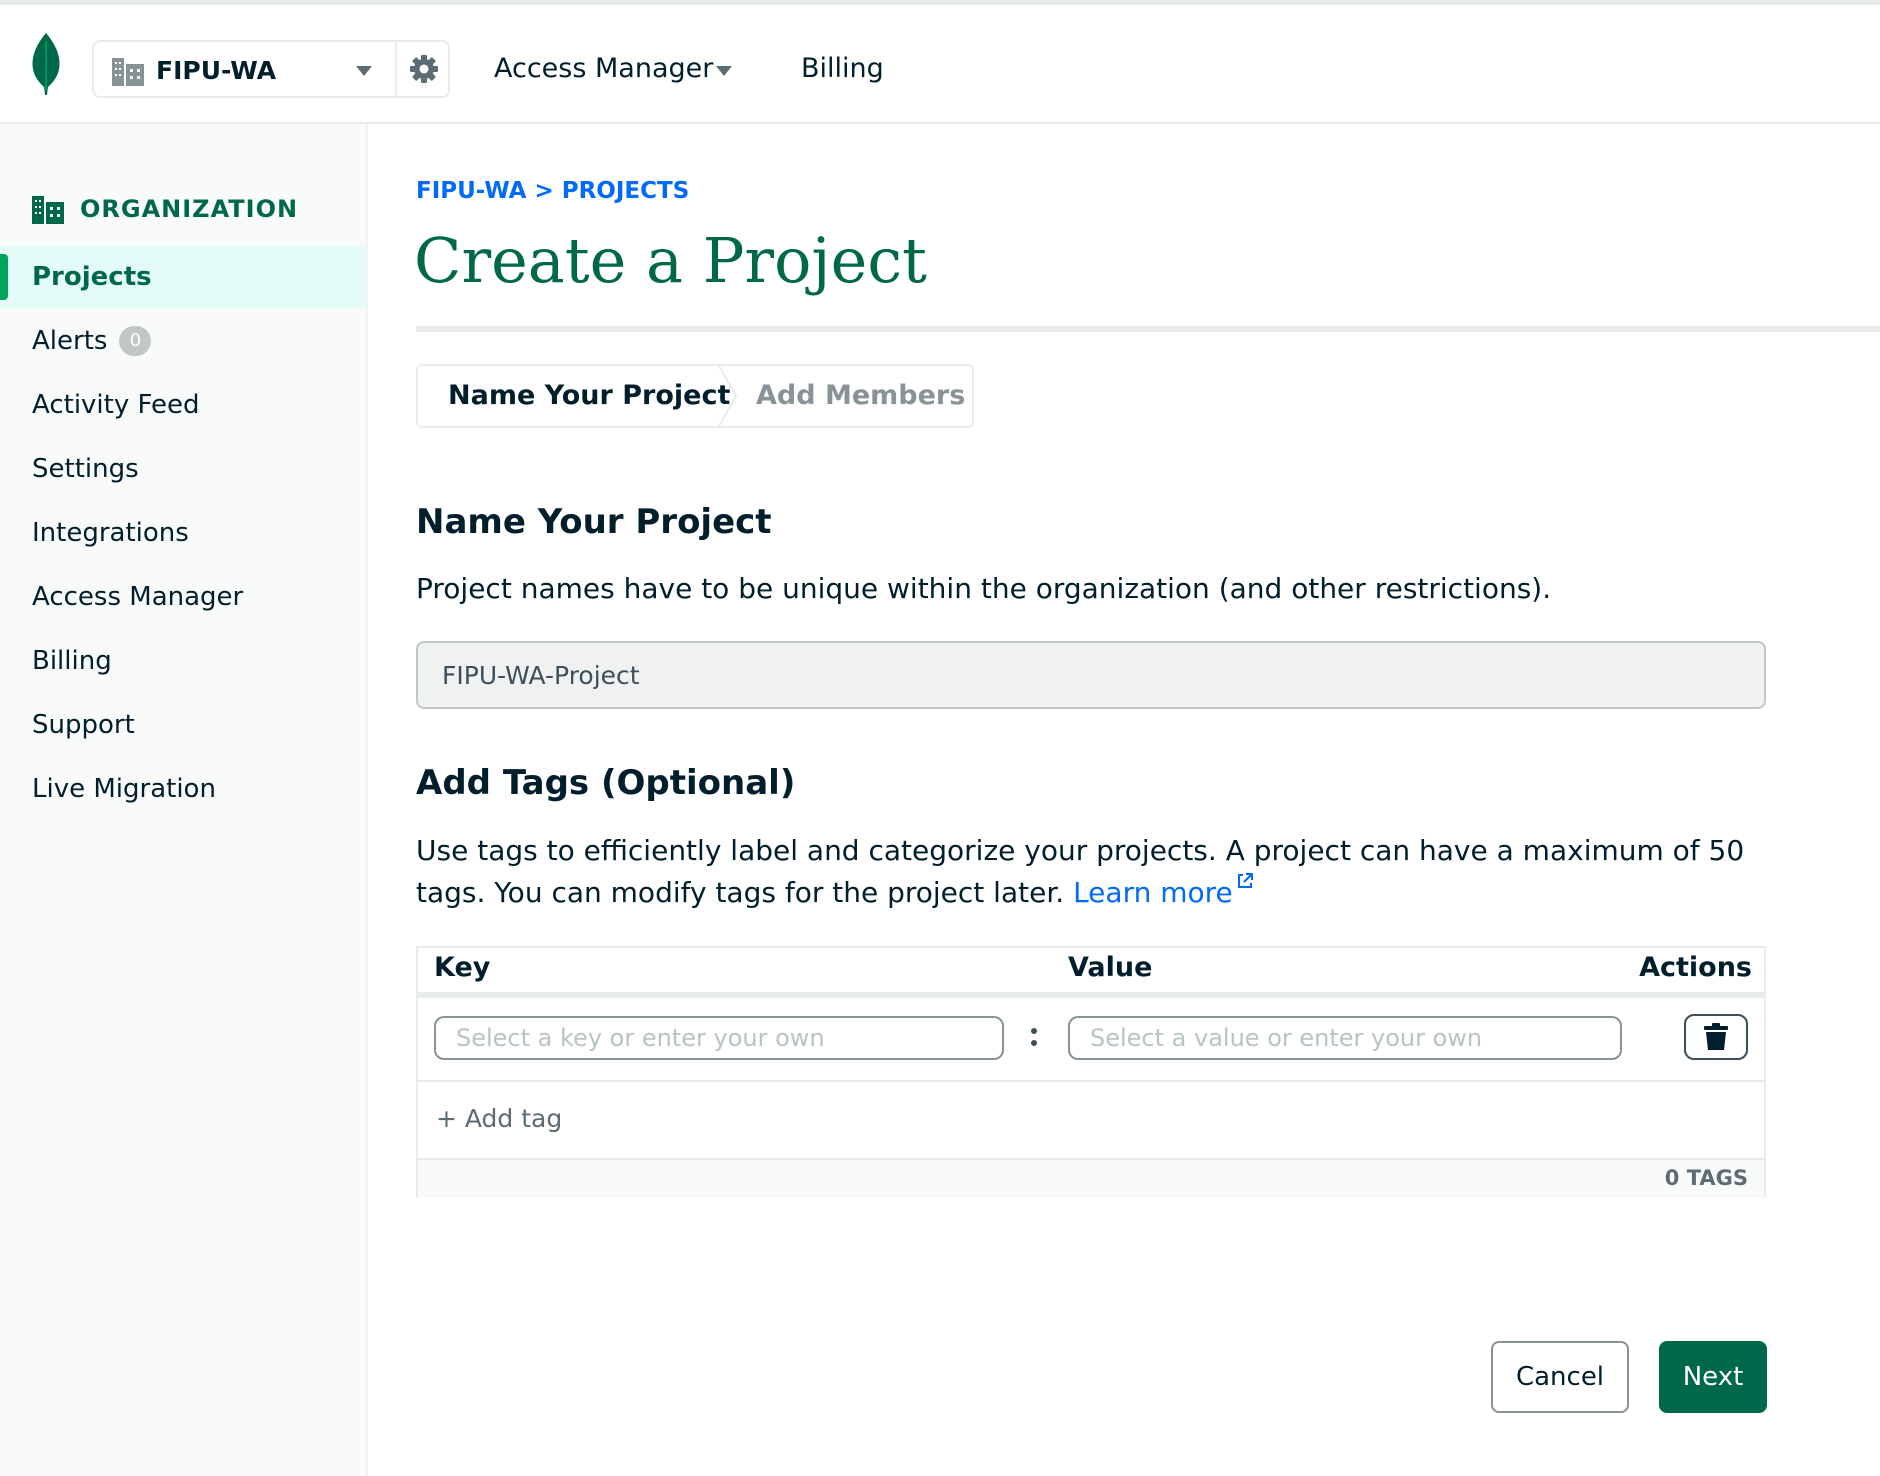 Image resolution: width=1880 pixels, height=1476 pixels. Describe the element at coordinates (603, 68) in the screenshot. I see `nav-access-manager: Access Manager` at that location.